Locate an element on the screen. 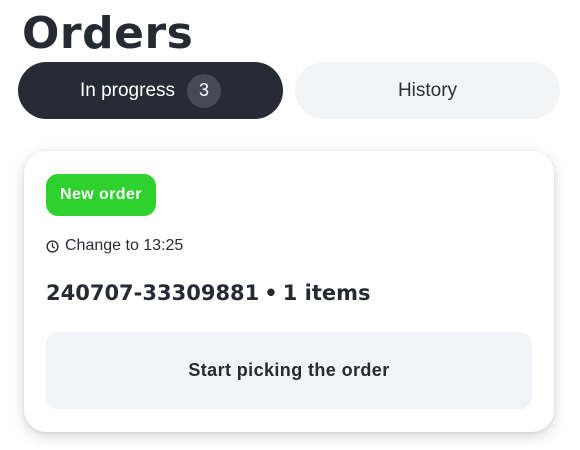  tab-history: History is located at coordinates (427, 90).